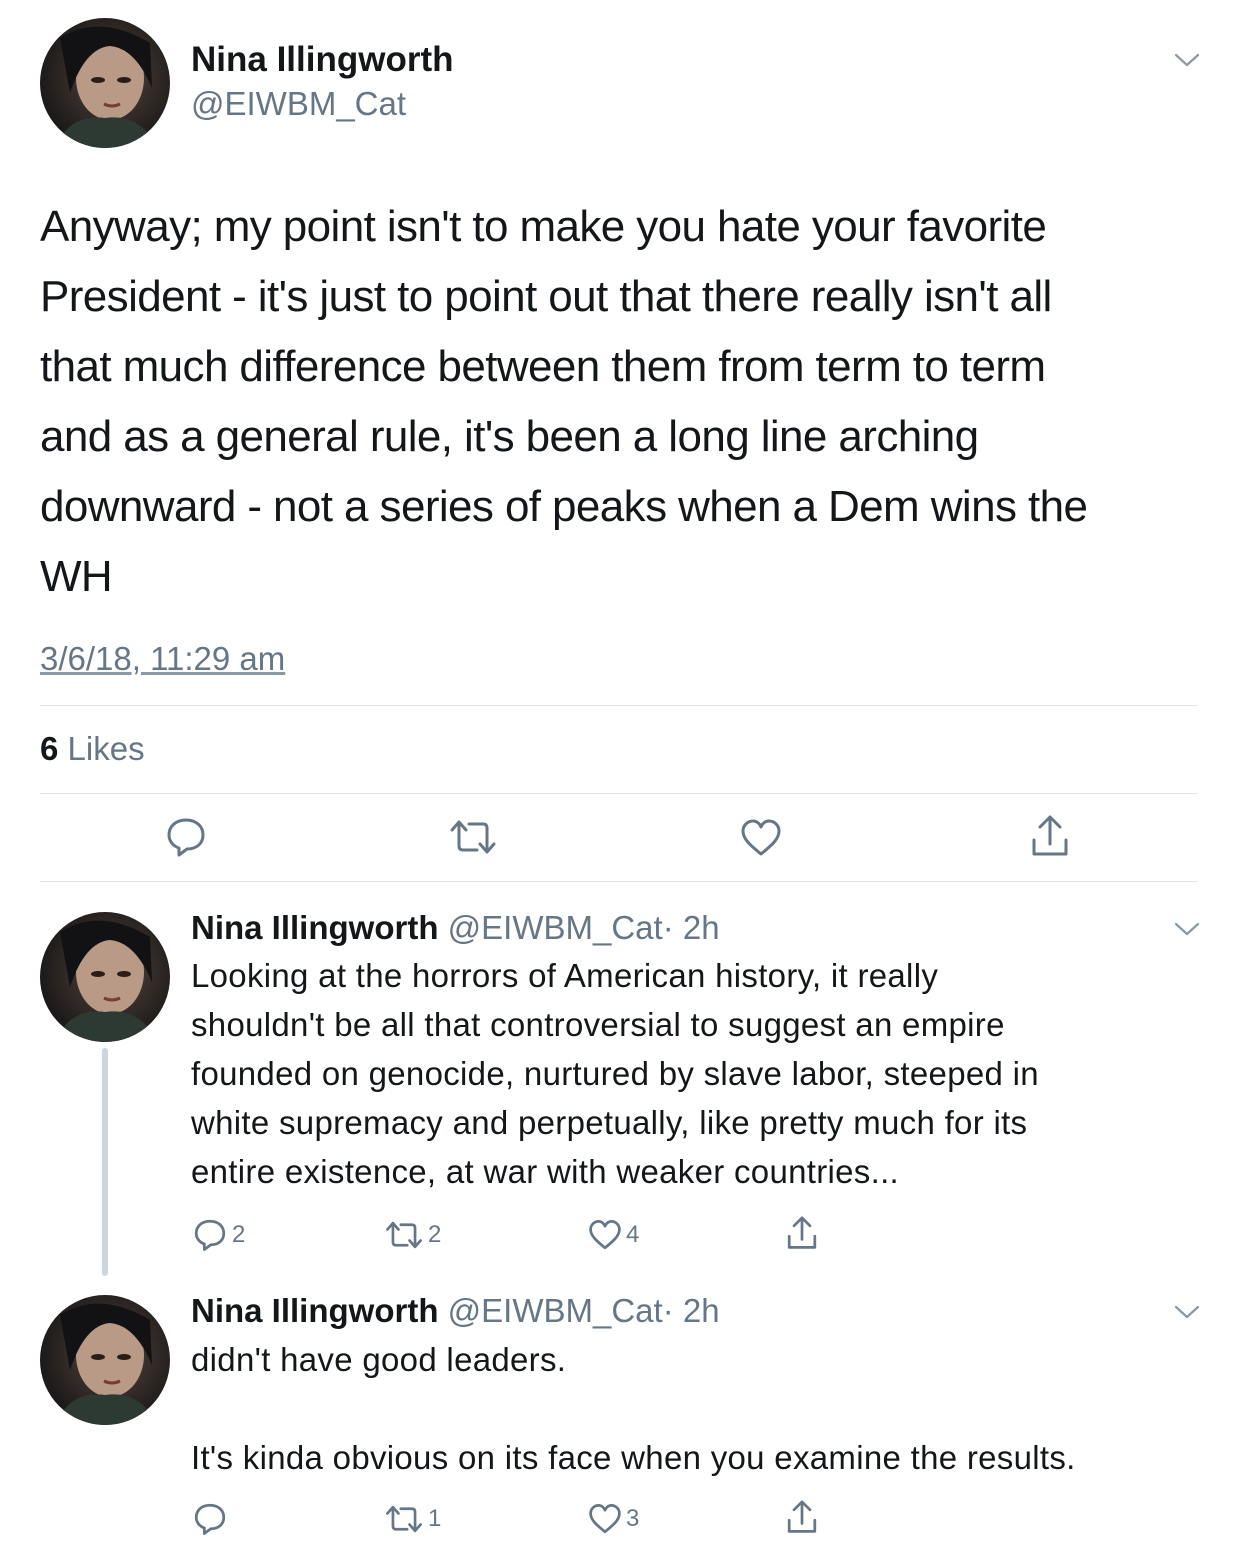 The height and width of the screenshot is (1557, 1235). I want to click on like-button: 4, so click(613, 1235).